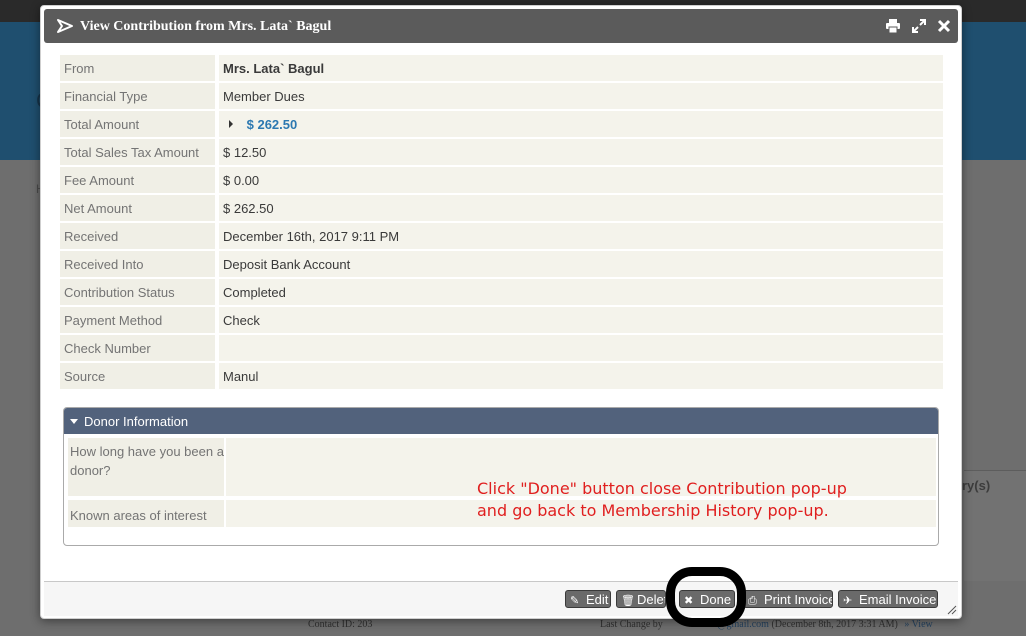  What do you see at coordinates (139, 264) in the screenshot?
I see `field-label: Received Into` at bounding box center [139, 264].